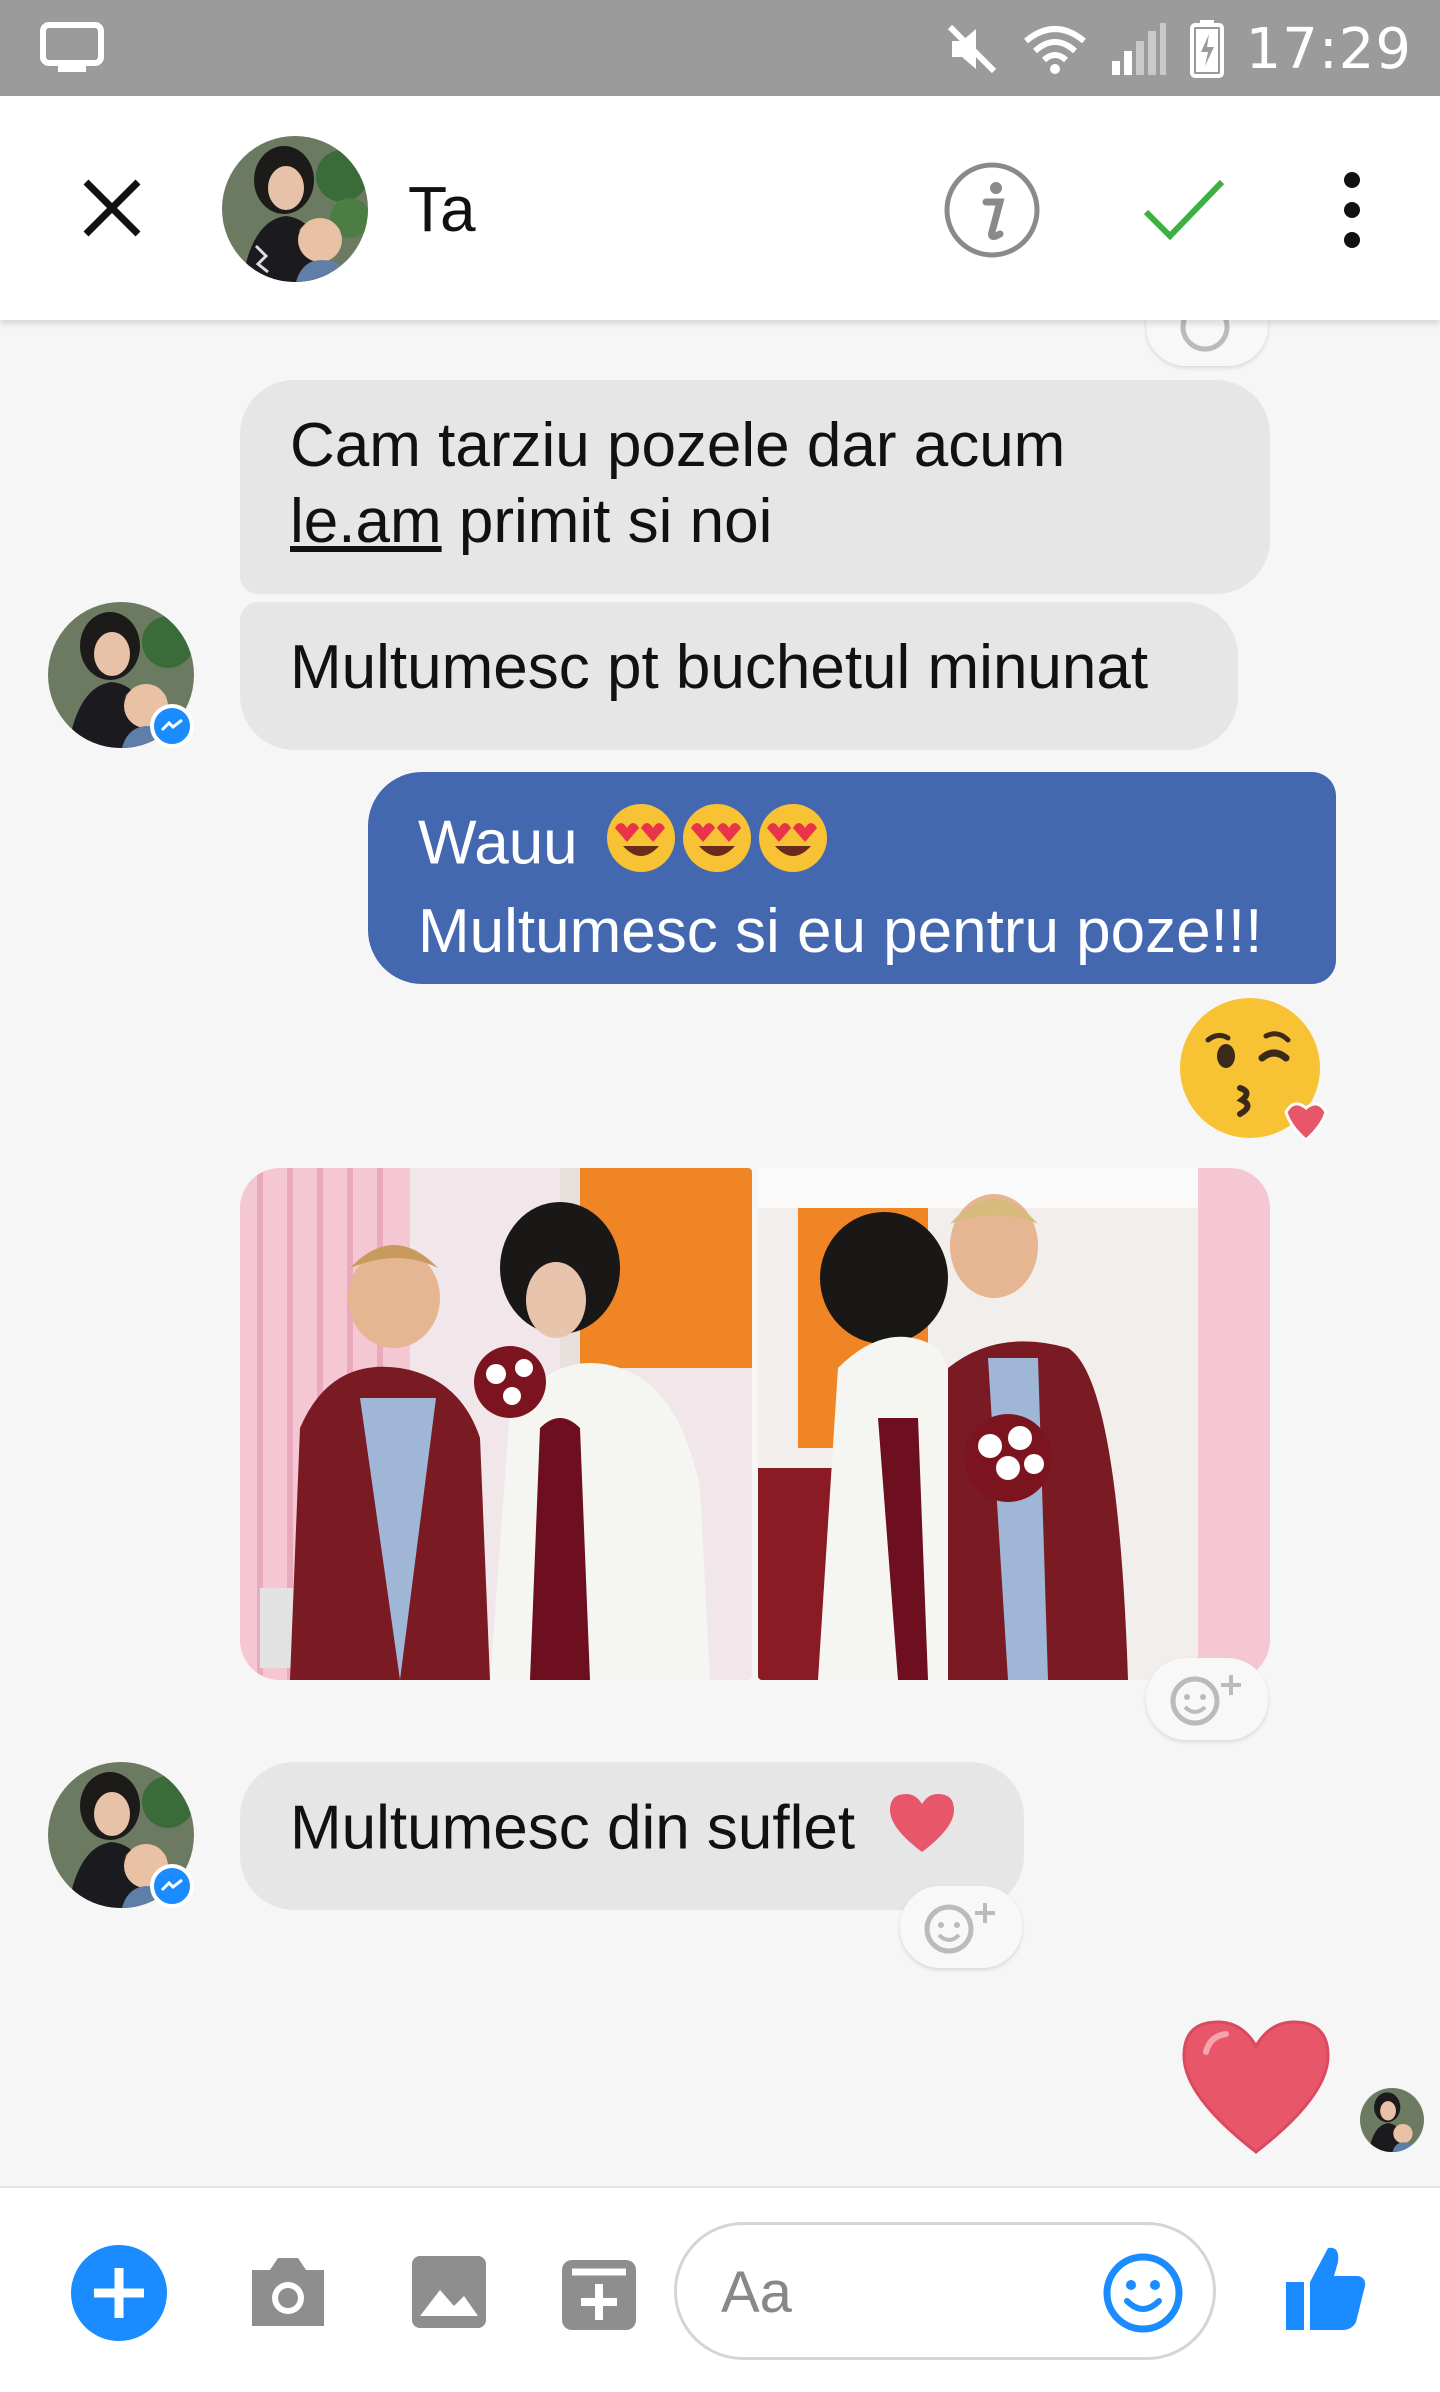  What do you see at coordinates (112, 208) in the screenshot?
I see `close-icon` at bounding box center [112, 208].